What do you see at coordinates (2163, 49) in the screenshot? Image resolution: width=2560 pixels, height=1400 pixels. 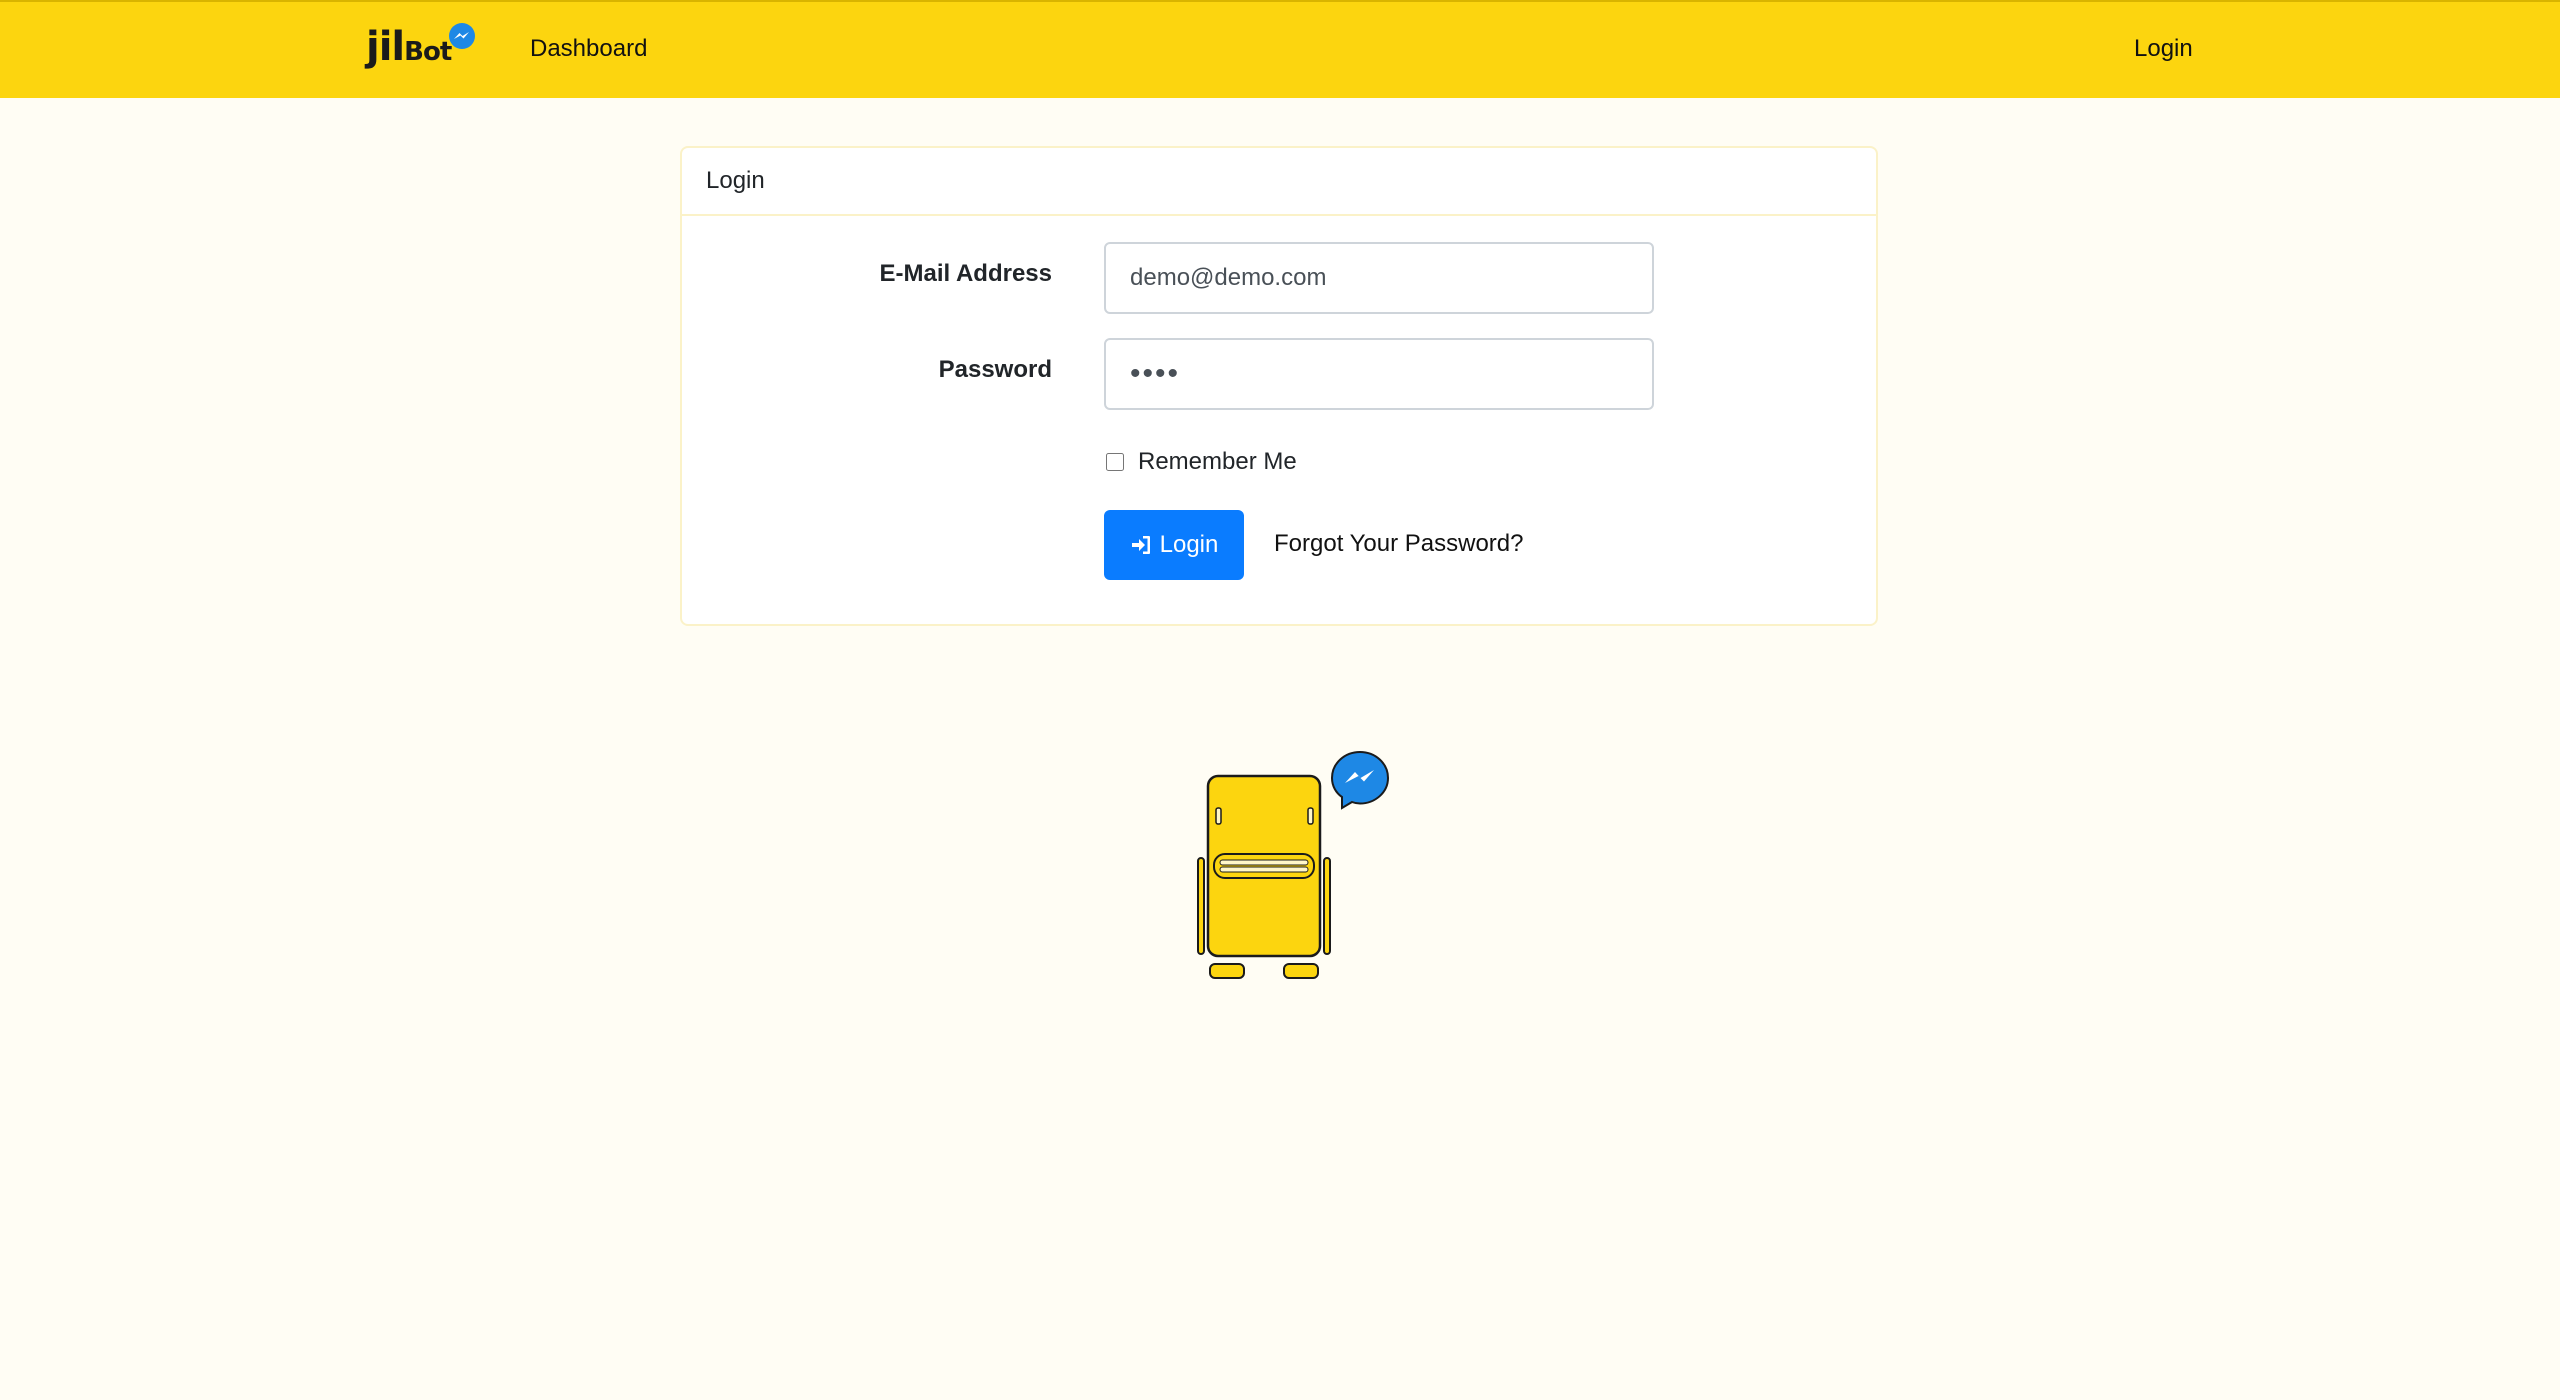 I see `nav-link-login: Login` at bounding box center [2163, 49].